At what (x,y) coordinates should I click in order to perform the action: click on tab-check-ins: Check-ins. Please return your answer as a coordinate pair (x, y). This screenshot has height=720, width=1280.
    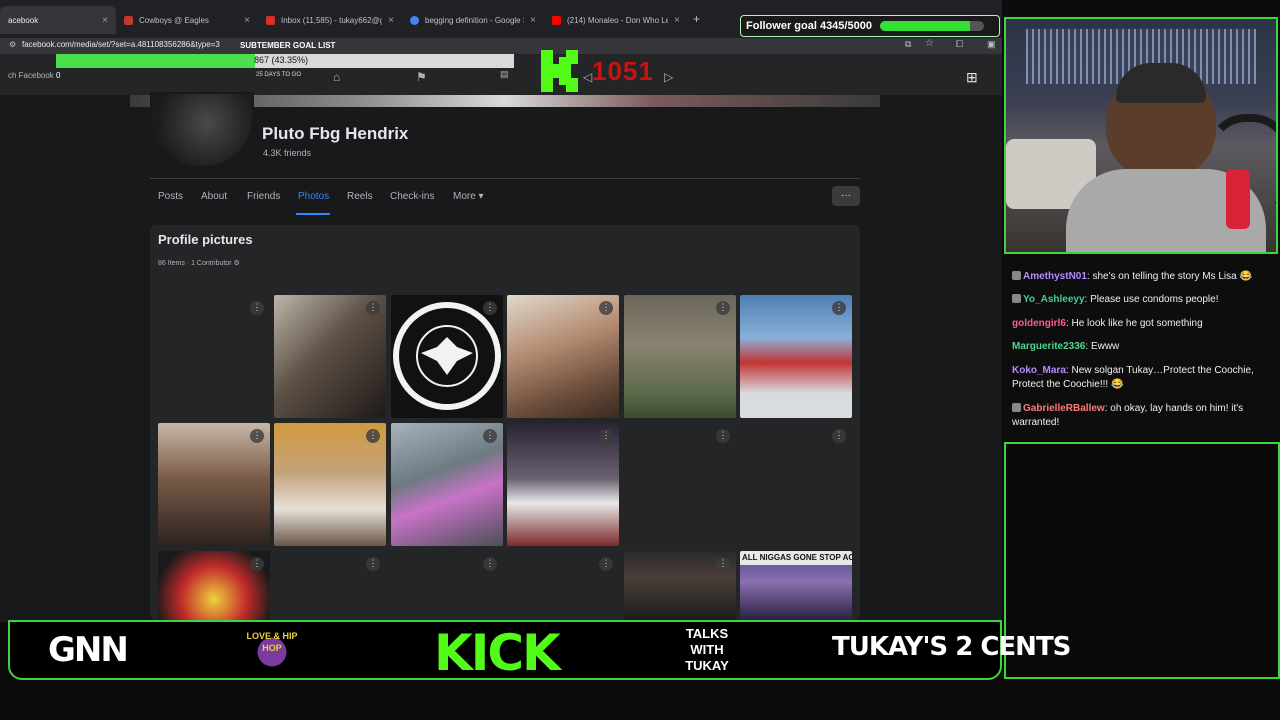
    Looking at the image, I should click on (412, 196).